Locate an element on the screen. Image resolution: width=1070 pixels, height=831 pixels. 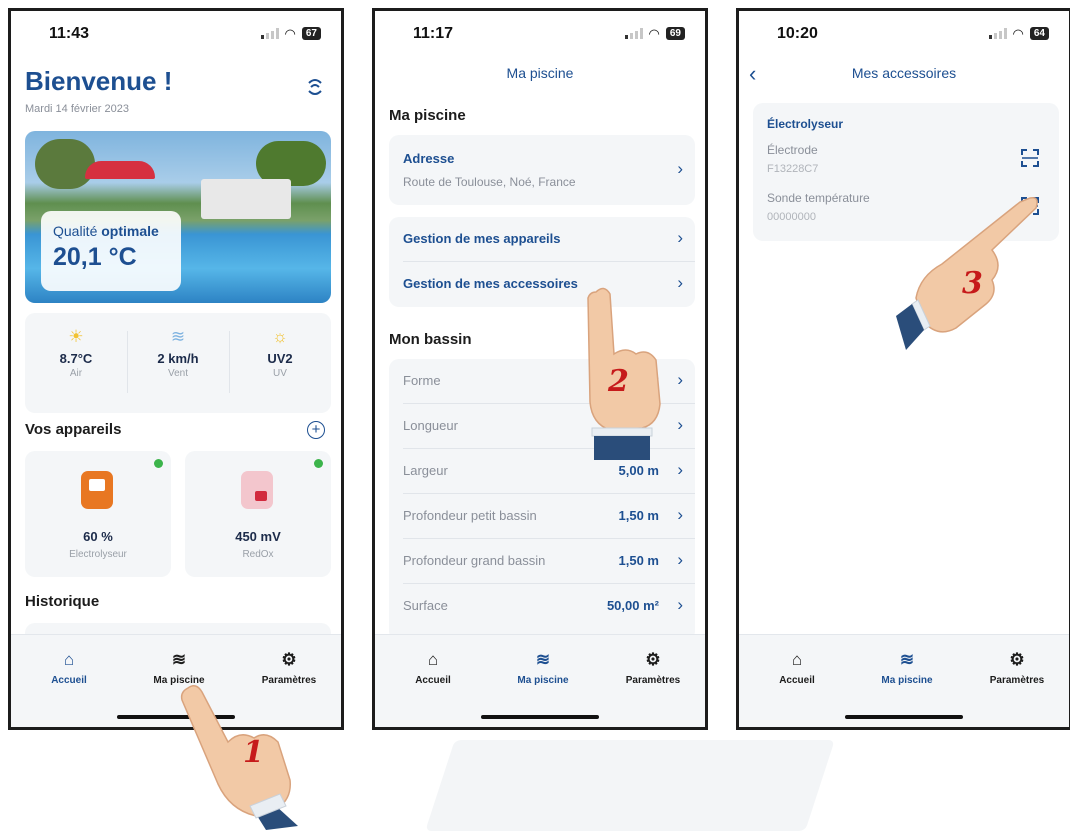
row-profondeur-grand: Profondeur grand bassin 1,50 m › is located at coordinates (542, 561).